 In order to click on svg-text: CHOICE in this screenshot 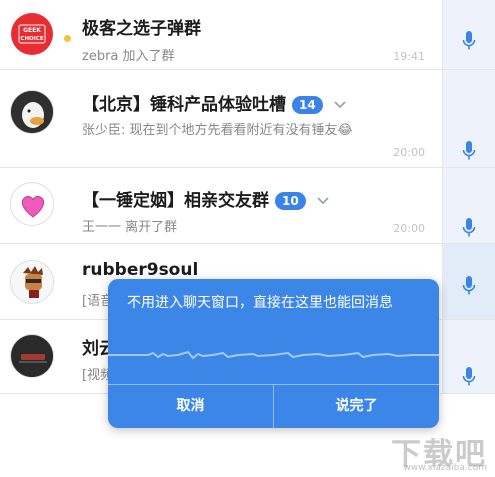, I will do `click(31, 39)`.